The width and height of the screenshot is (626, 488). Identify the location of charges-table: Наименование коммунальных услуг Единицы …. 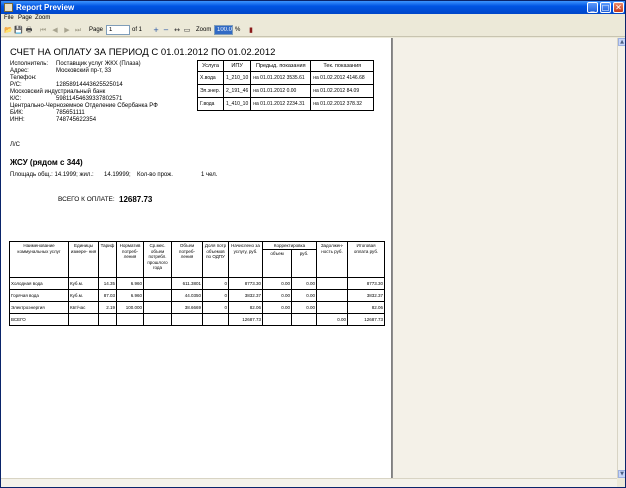
(197, 283).